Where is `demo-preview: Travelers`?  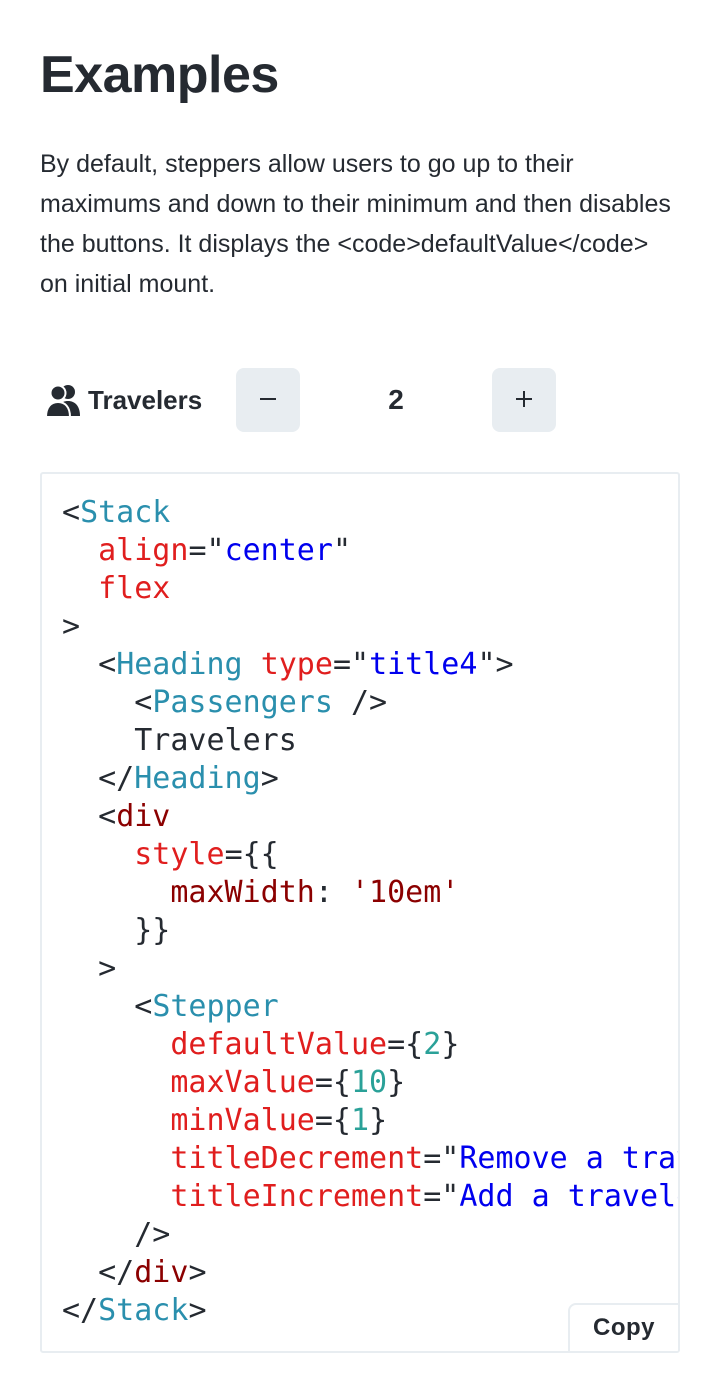
demo-preview: Travelers is located at coordinates (360, 400).